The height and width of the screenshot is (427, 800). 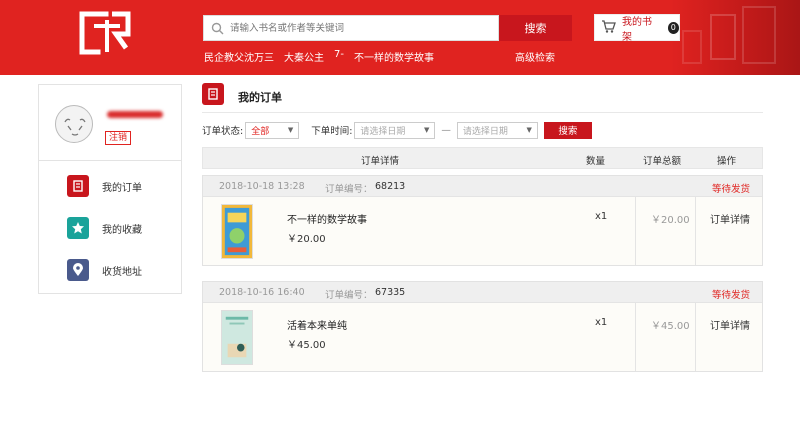 I want to click on search-input, so click(x=364, y=28).